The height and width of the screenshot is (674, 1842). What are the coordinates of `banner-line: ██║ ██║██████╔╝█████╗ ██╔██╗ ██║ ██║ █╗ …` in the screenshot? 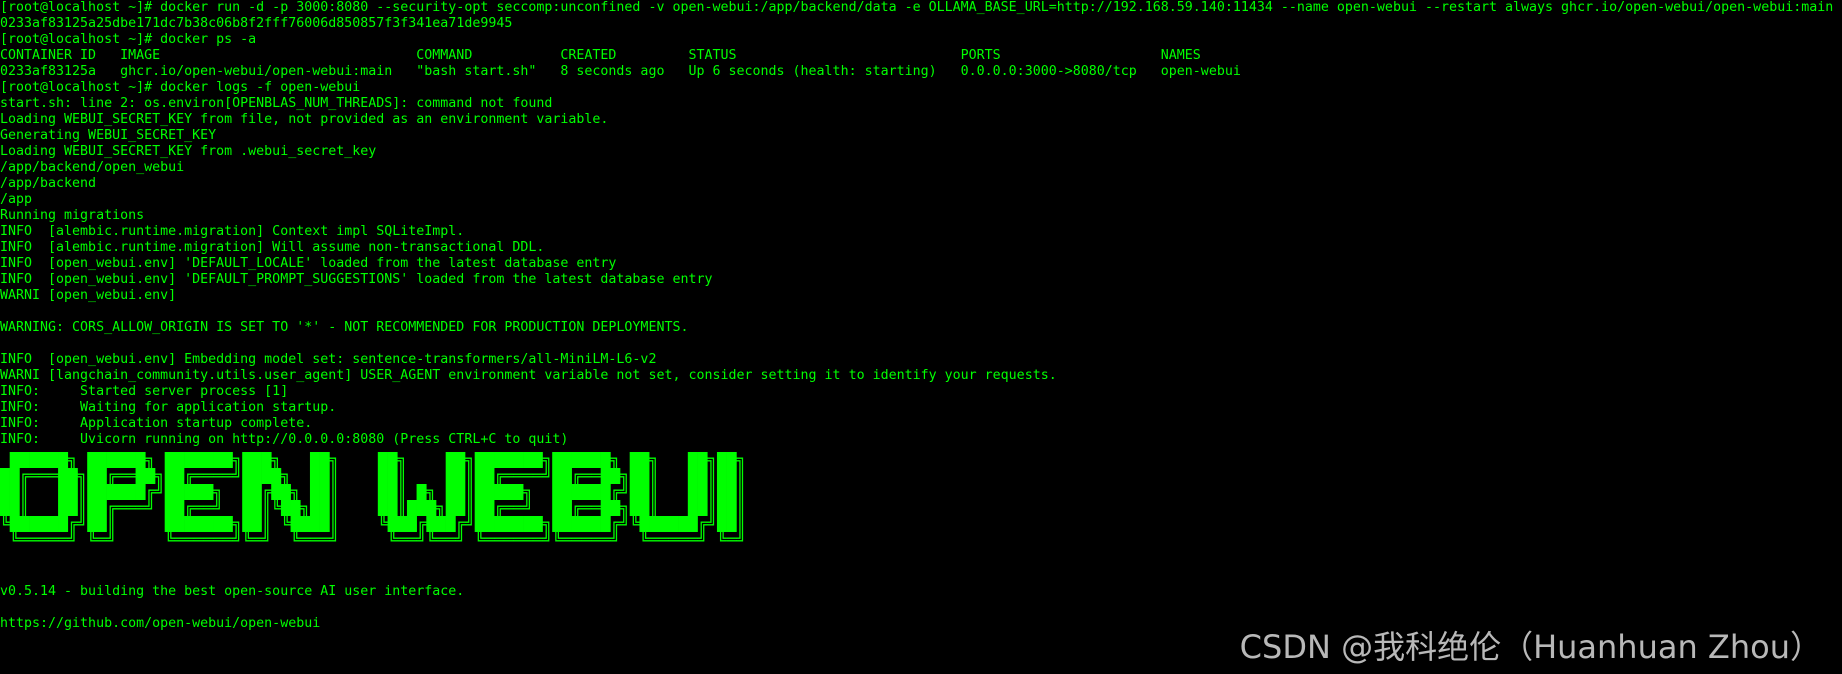 It's located at (373, 492).